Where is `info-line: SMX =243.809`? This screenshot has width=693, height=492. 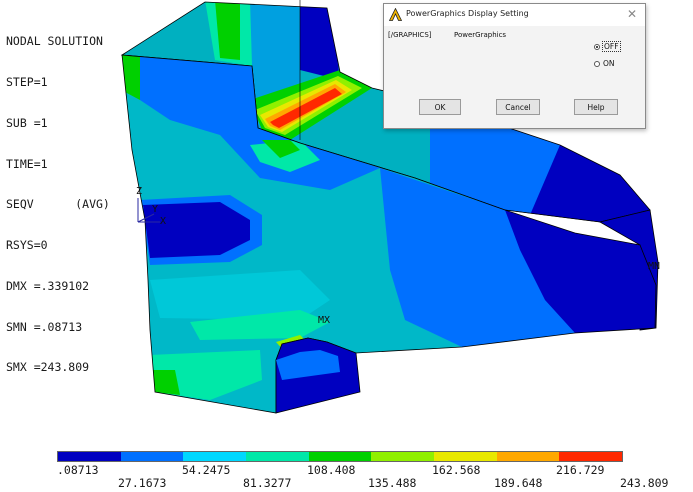 info-line: SMX =243.809 is located at coordinates (48, 367).